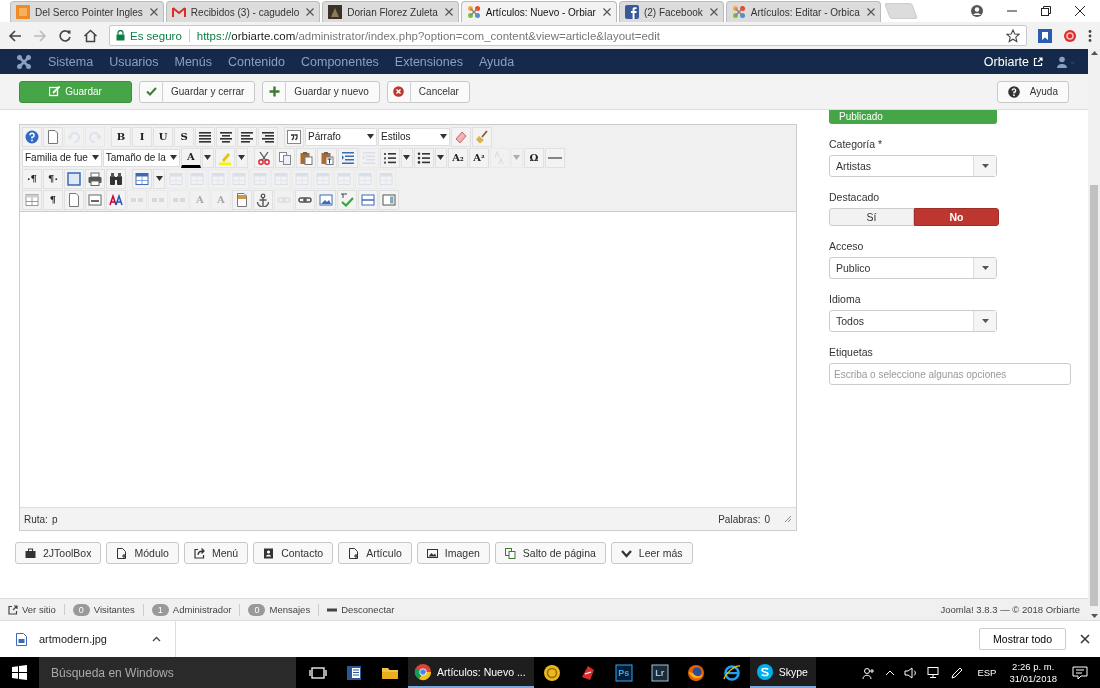 The width and height of the screenshot is (1100, 688). I want to click on insert-button: 2JToolBox, so click(58, 553).